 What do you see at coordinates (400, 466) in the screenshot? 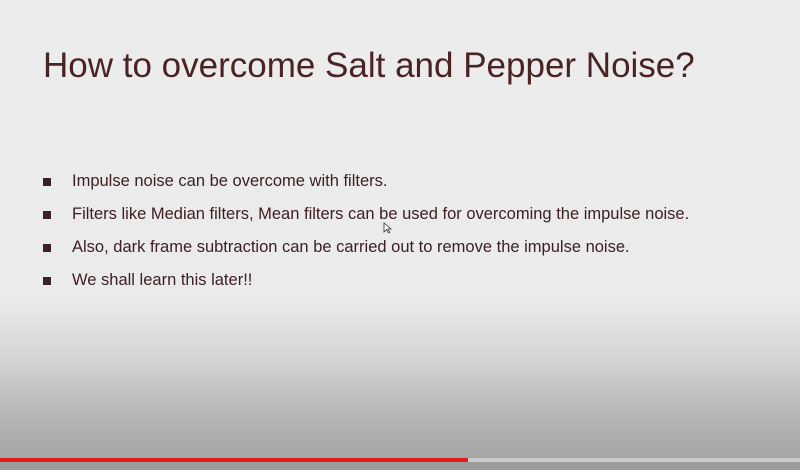
I see `player-controls-strip` at bounding box center [400, 466].